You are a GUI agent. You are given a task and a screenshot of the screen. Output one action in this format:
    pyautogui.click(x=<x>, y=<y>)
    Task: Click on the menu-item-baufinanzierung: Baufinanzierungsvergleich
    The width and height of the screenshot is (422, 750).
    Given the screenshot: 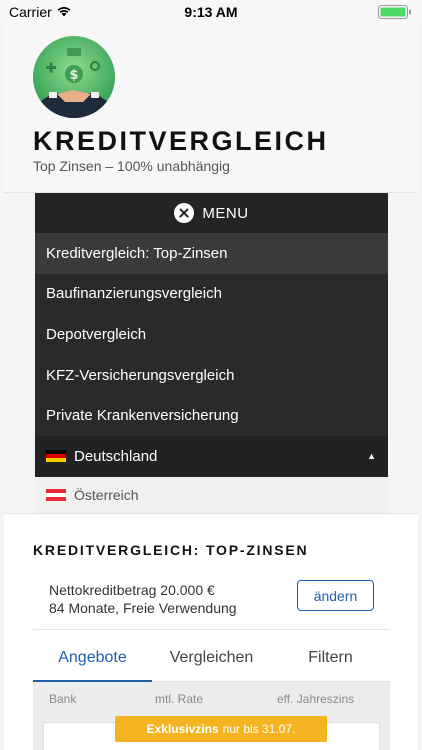 What is the action you would take?
    pyautogui.click(x=211, y=294)
    